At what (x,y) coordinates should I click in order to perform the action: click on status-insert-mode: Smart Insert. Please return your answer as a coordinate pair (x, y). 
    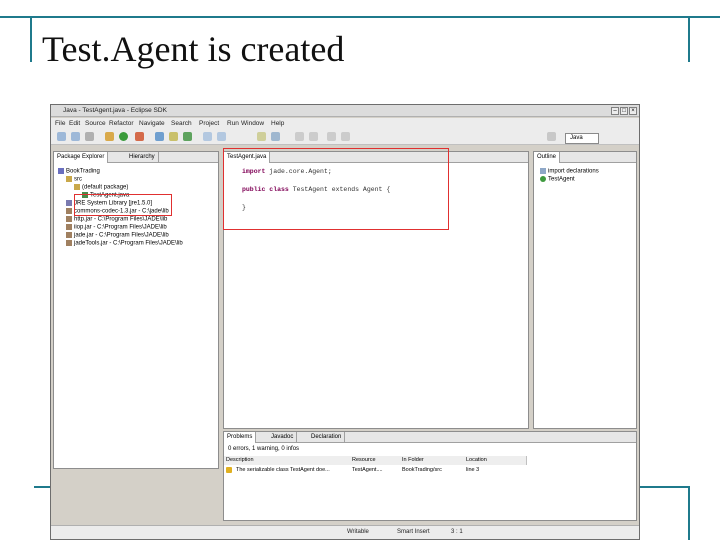
    Looking at the image, I should click on (413, 532).